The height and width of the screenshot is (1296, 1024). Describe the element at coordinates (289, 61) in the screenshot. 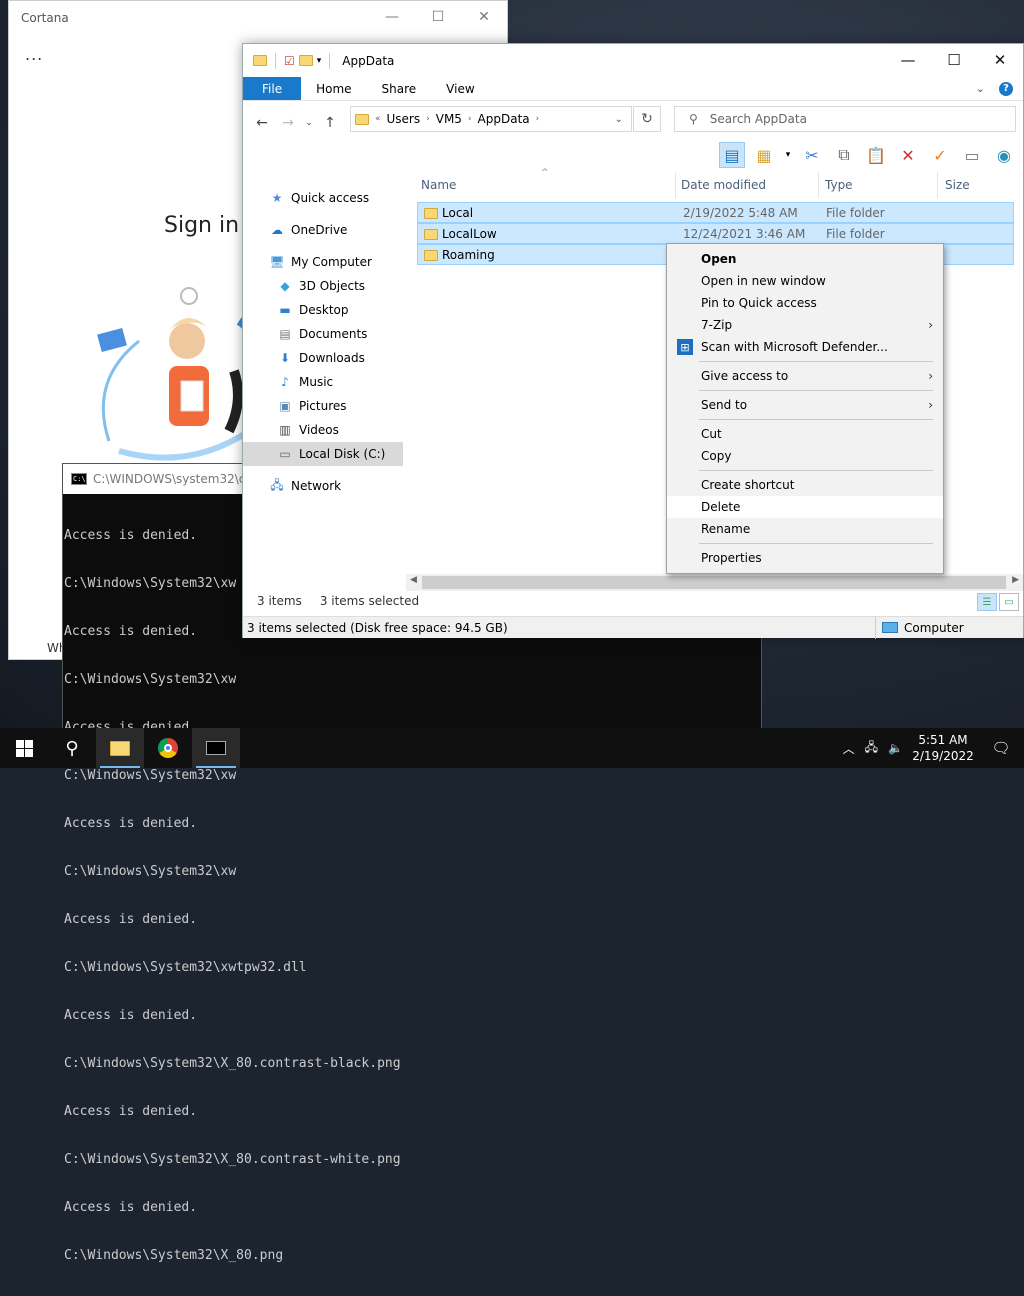

I see `properties-icon: ☑` at that location.